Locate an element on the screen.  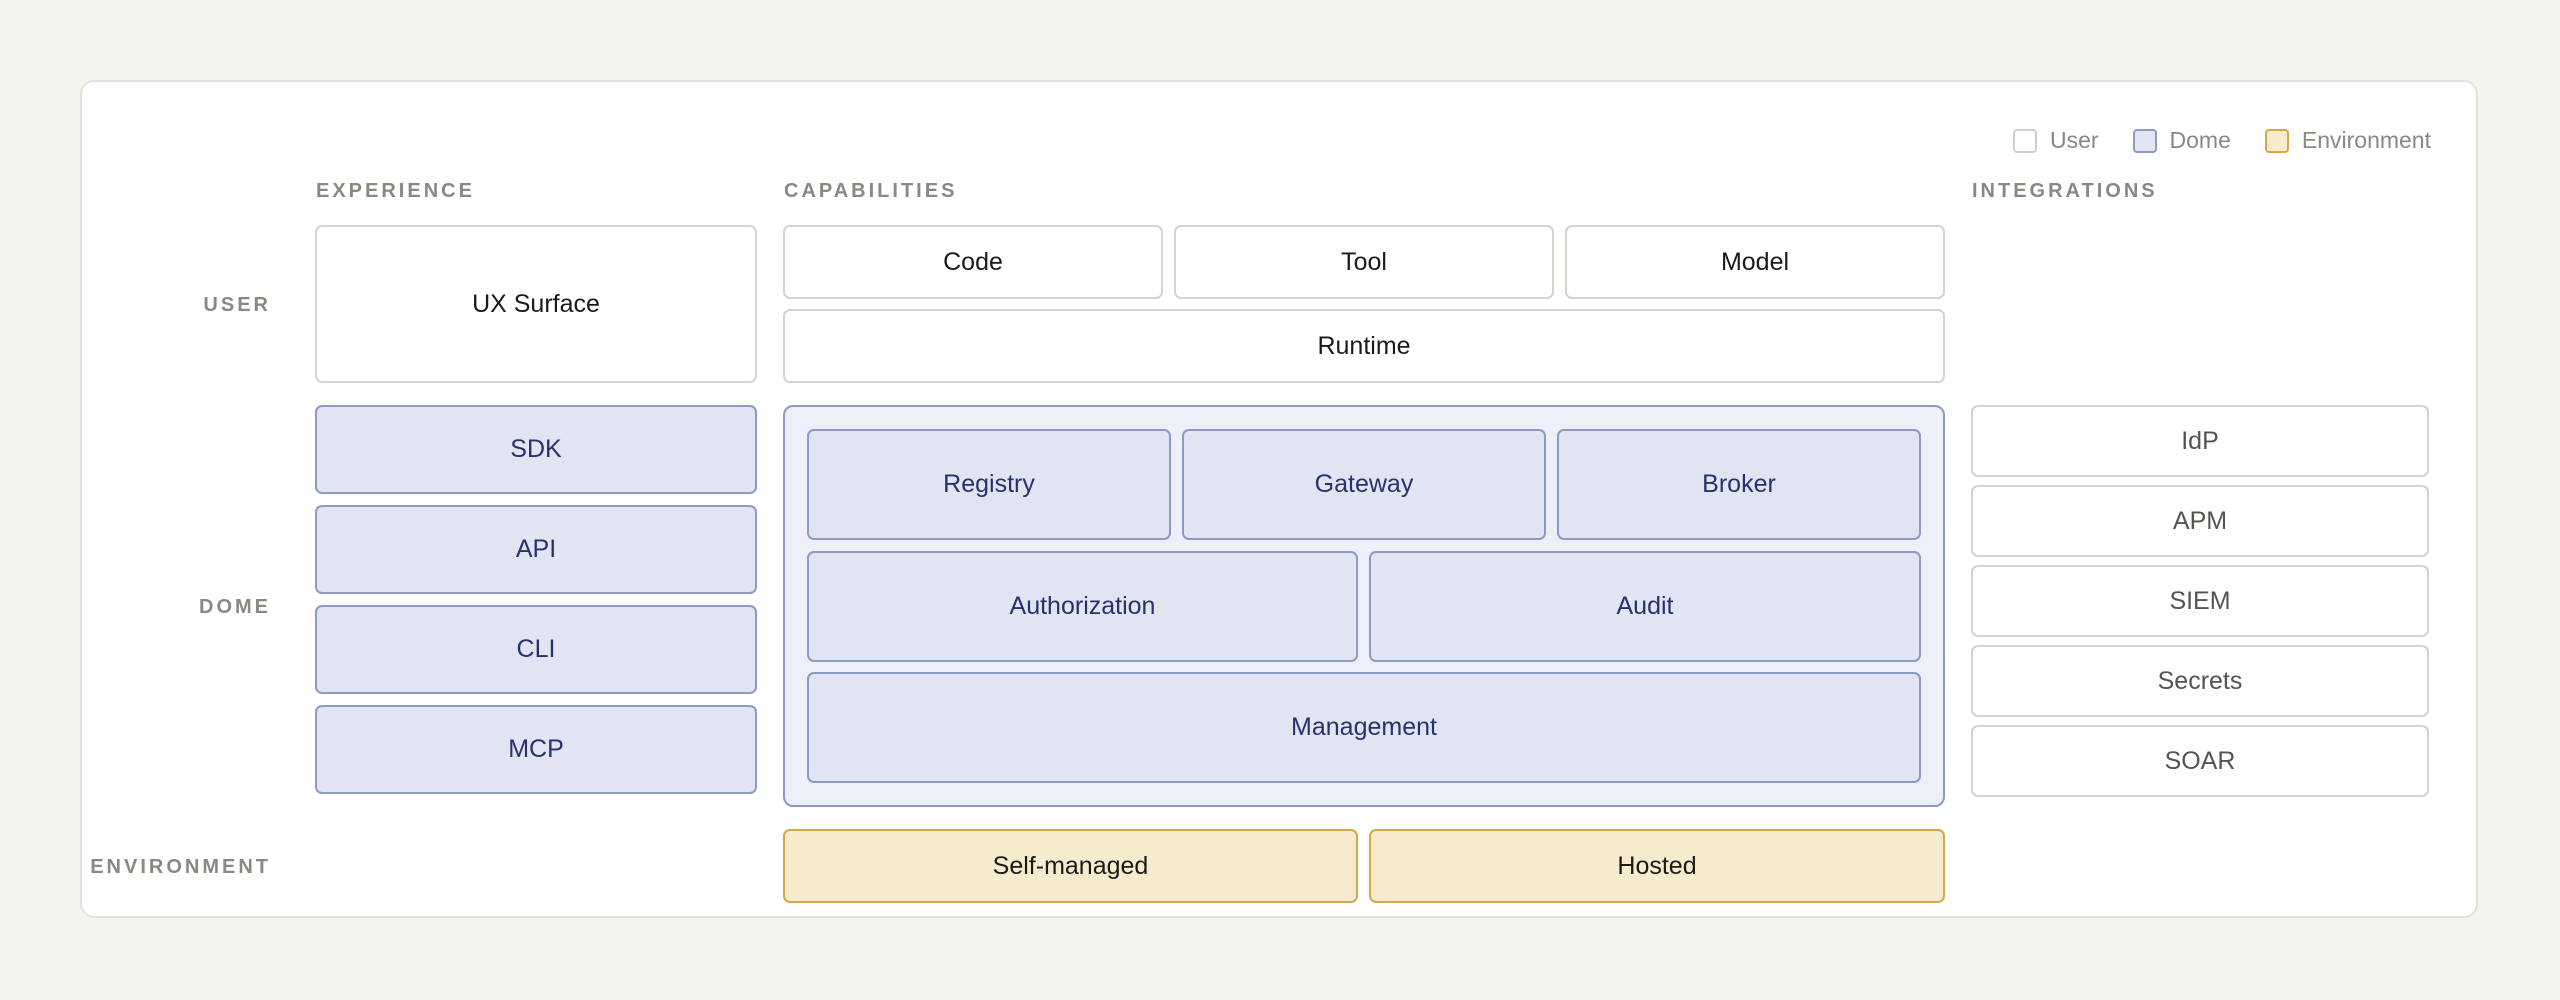
integration-idp-box: IdP is located at coordinates (2200, 441).